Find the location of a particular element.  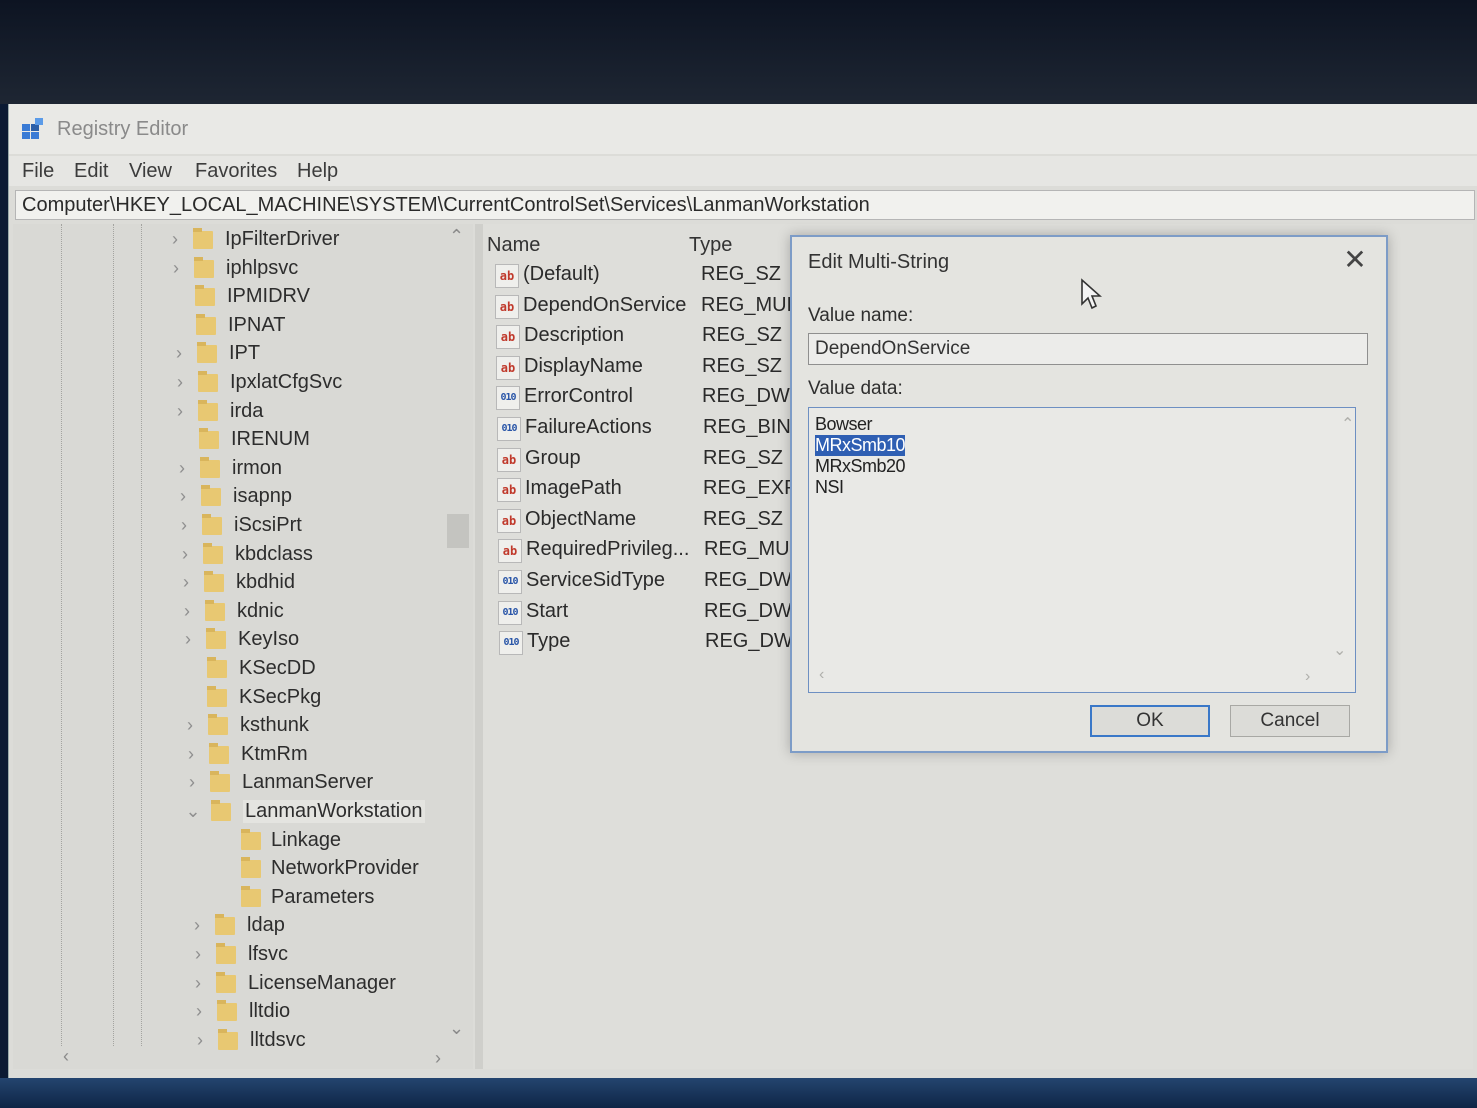

value-row: 010ErrorControlREG_DWOR is located at coordinates (652, 399).